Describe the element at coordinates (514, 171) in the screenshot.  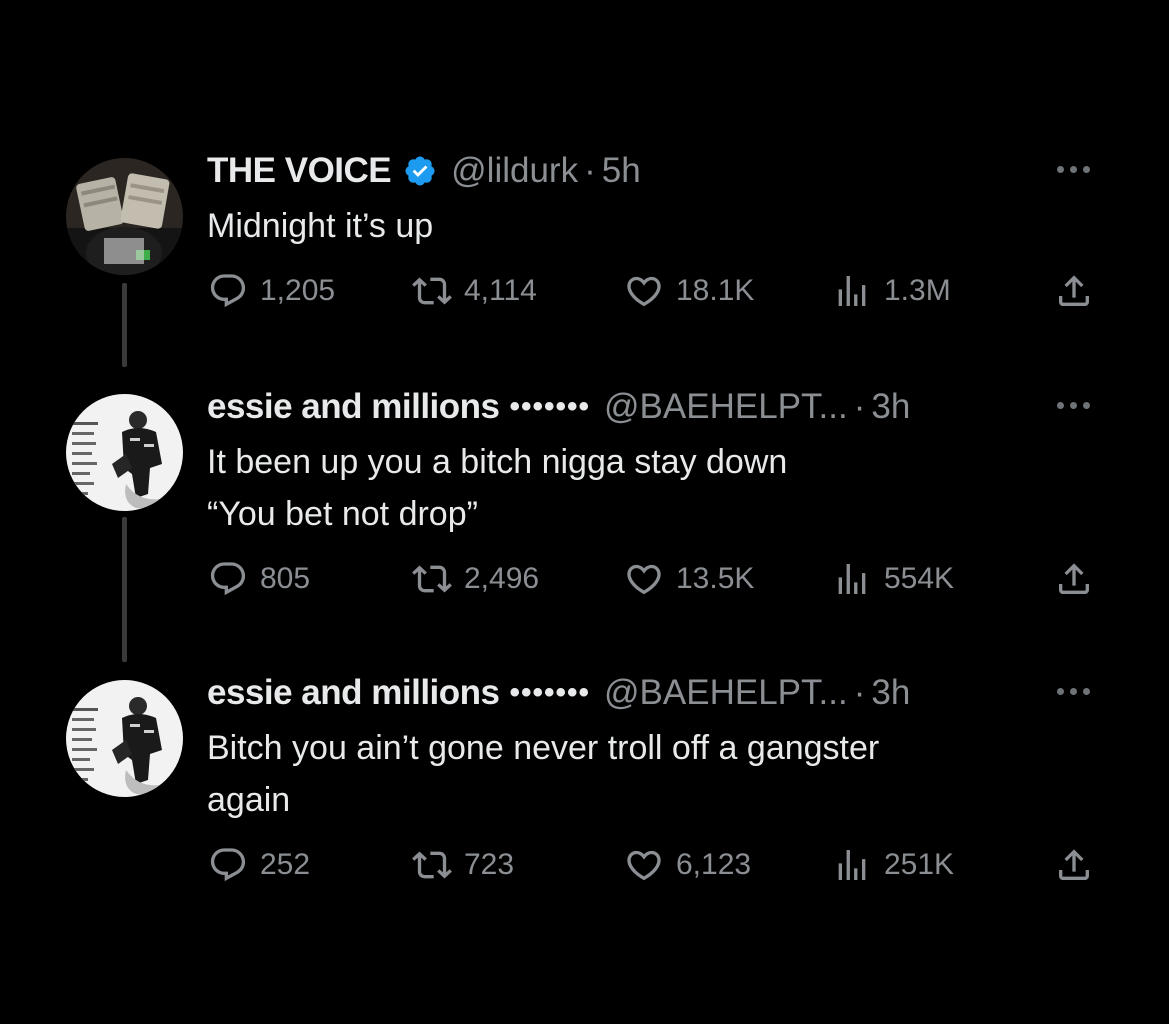
I see `author-handle: @lildurk` at that location.